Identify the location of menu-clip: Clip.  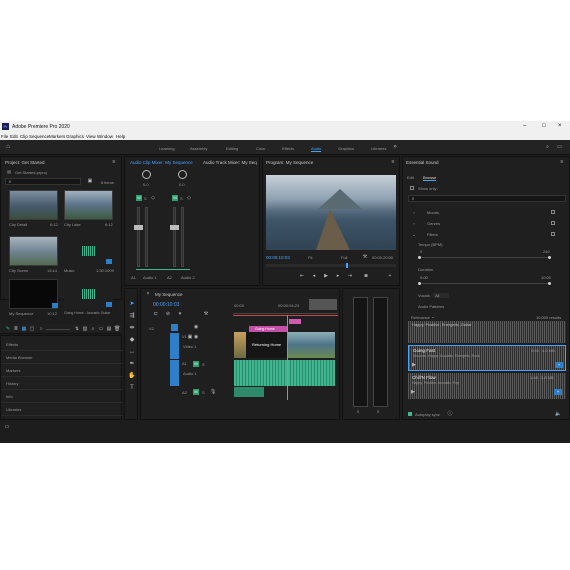
(24, 136).